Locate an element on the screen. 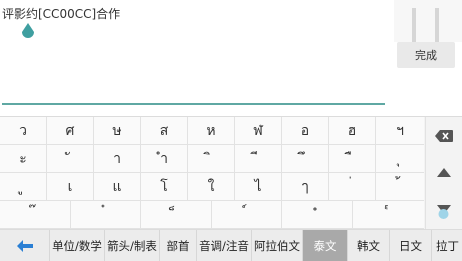 The image size is (462, 261). up-arrow-icon is located at coordinates (444, 172).